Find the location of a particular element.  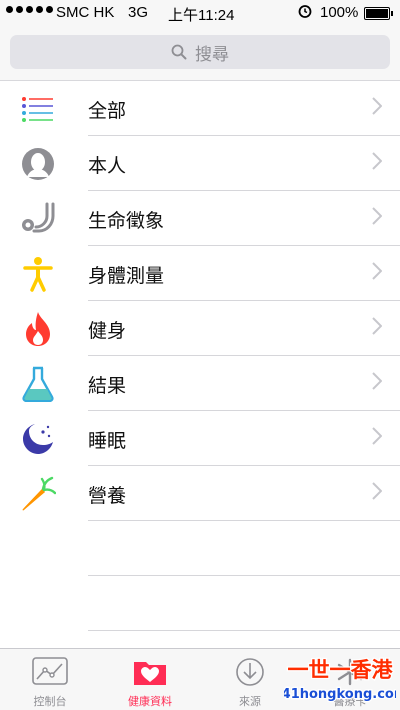

search-bar-area: 搜尋 is located at coordinates (200, 53).